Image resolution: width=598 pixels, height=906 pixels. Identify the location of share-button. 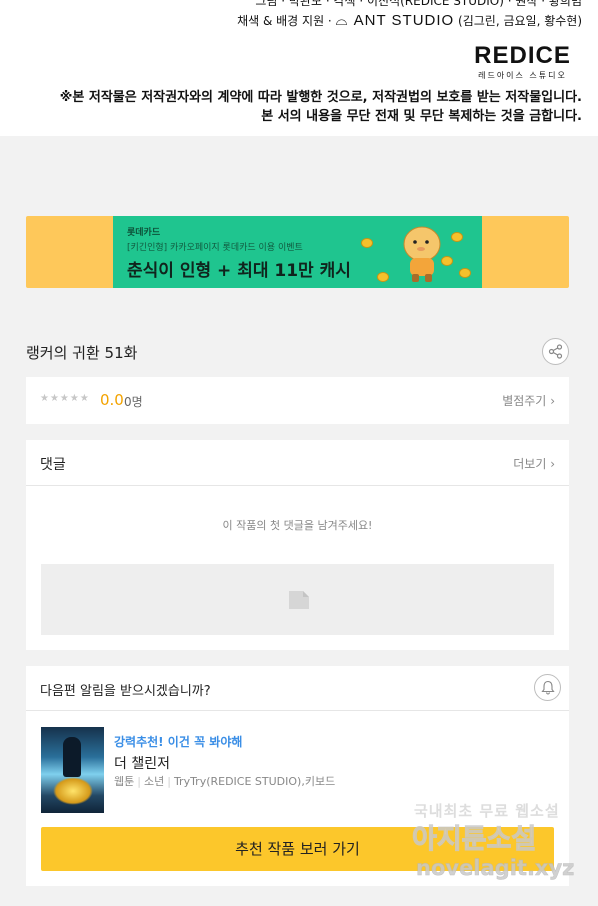
(555, 351).